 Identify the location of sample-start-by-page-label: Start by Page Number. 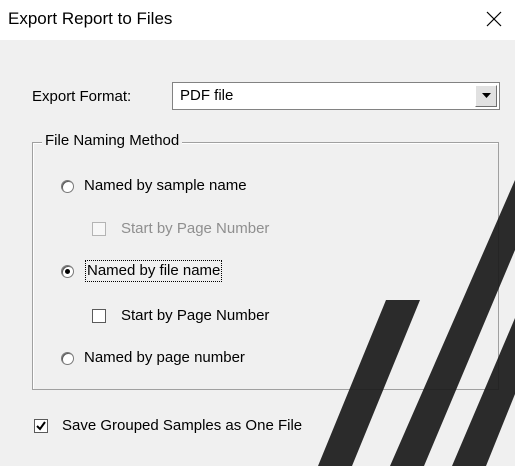
(195, 228).